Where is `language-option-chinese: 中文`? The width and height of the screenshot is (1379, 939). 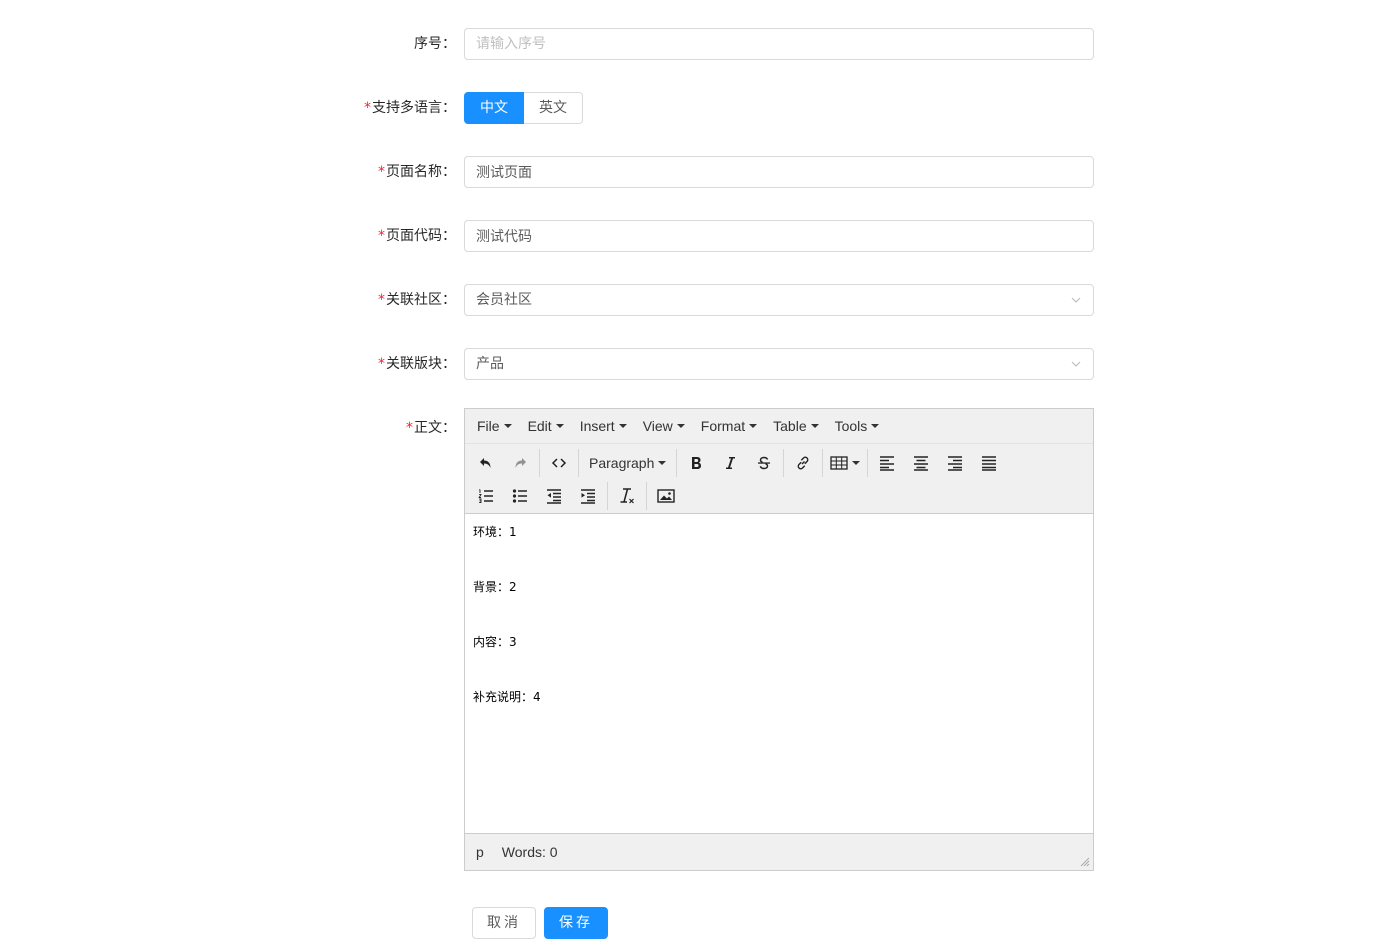 language-option-chinese: 中文 is located at coordinates (494, 108).